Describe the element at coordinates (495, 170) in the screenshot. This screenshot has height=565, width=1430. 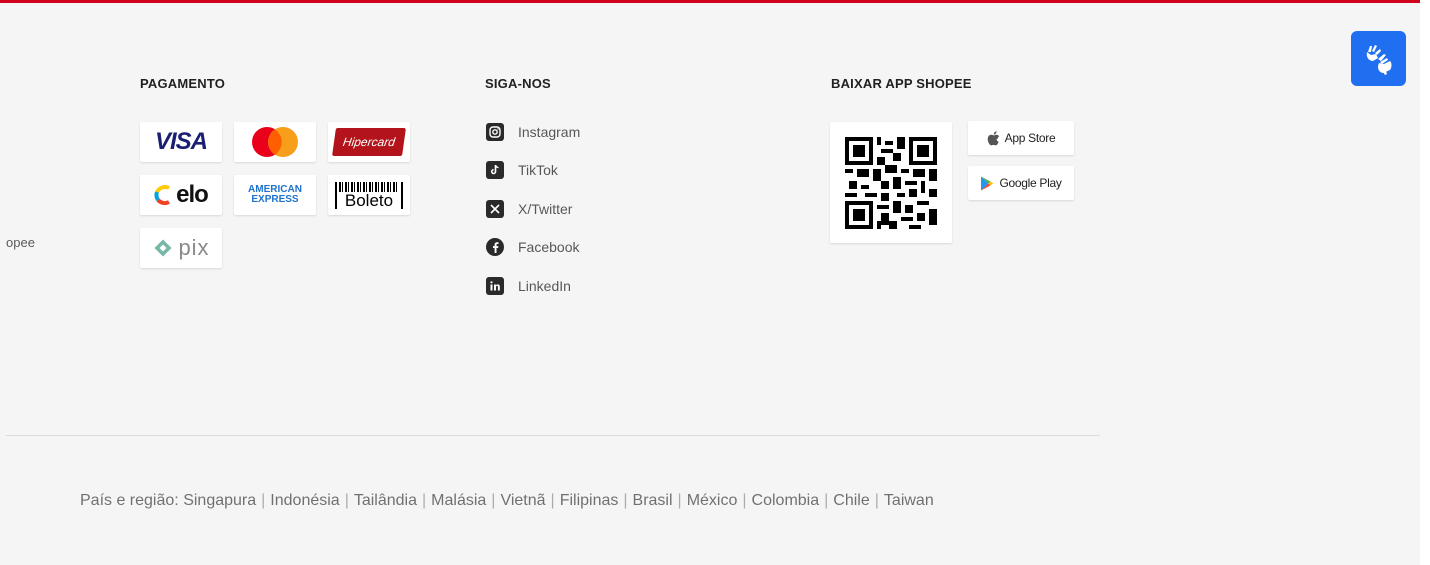
I see `tiktok-icon` at that location.